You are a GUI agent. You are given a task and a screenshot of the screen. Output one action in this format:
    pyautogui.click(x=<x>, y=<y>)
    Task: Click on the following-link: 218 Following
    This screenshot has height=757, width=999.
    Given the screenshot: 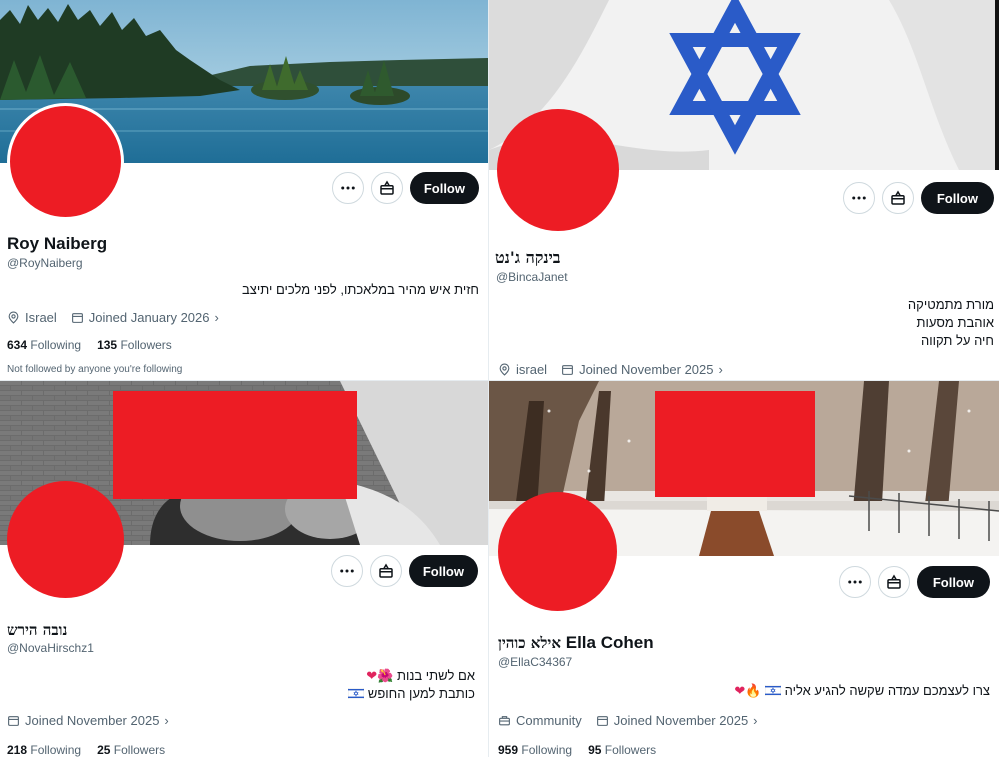 What is the action you would take?
    pyautogui.click(x=44, y=750)
    